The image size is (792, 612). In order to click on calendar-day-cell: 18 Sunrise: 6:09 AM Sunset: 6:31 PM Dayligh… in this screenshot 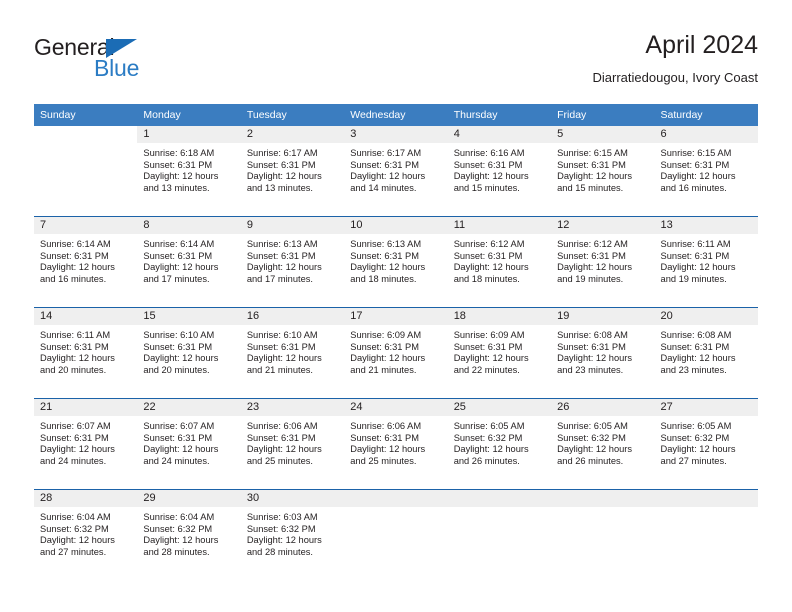, I will do `click(499, 353)`.